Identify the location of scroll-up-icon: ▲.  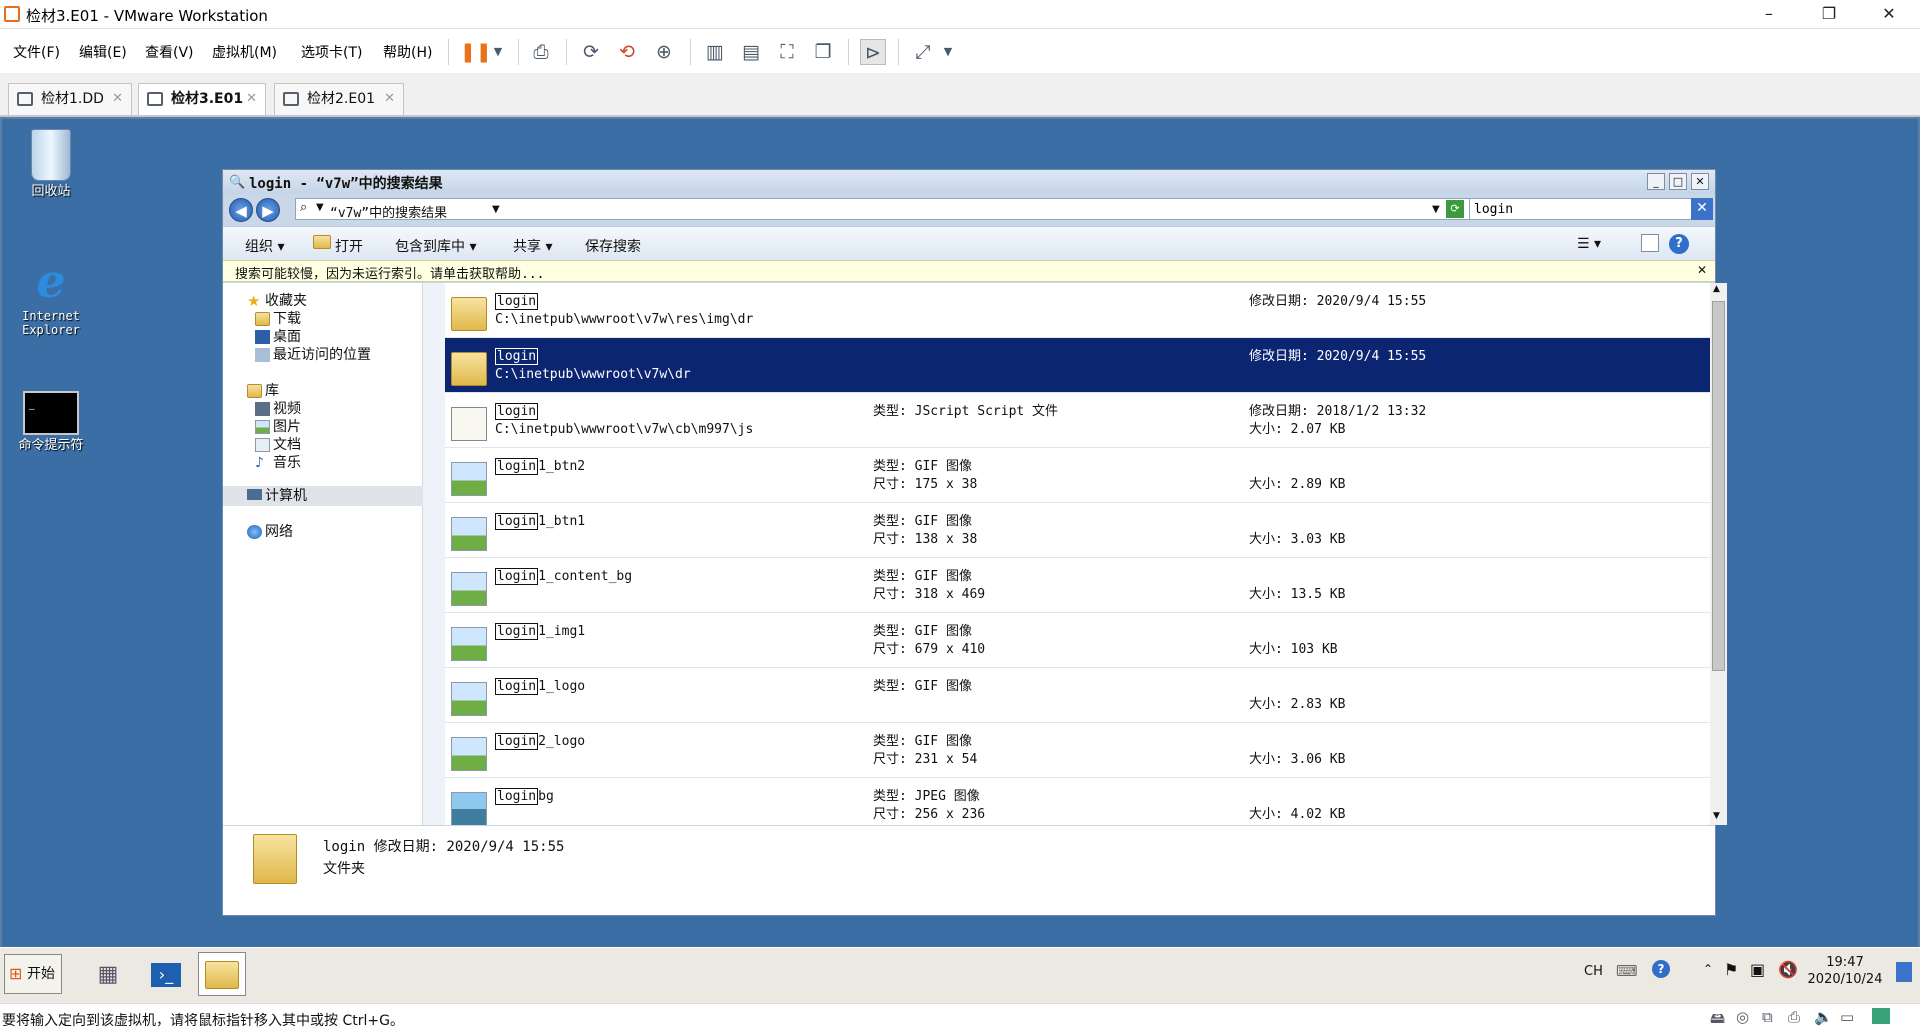
(1716, 289).